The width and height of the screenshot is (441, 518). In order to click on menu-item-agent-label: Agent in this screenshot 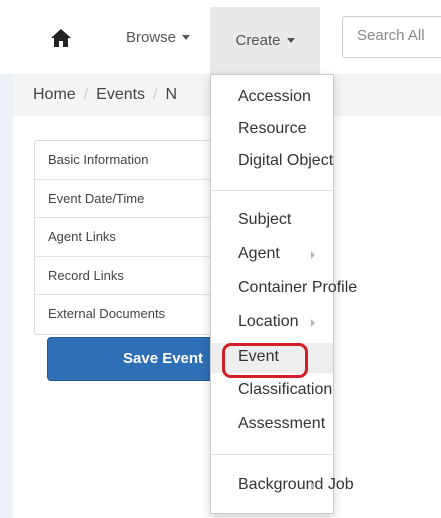, I will do `click(259, 253)`.